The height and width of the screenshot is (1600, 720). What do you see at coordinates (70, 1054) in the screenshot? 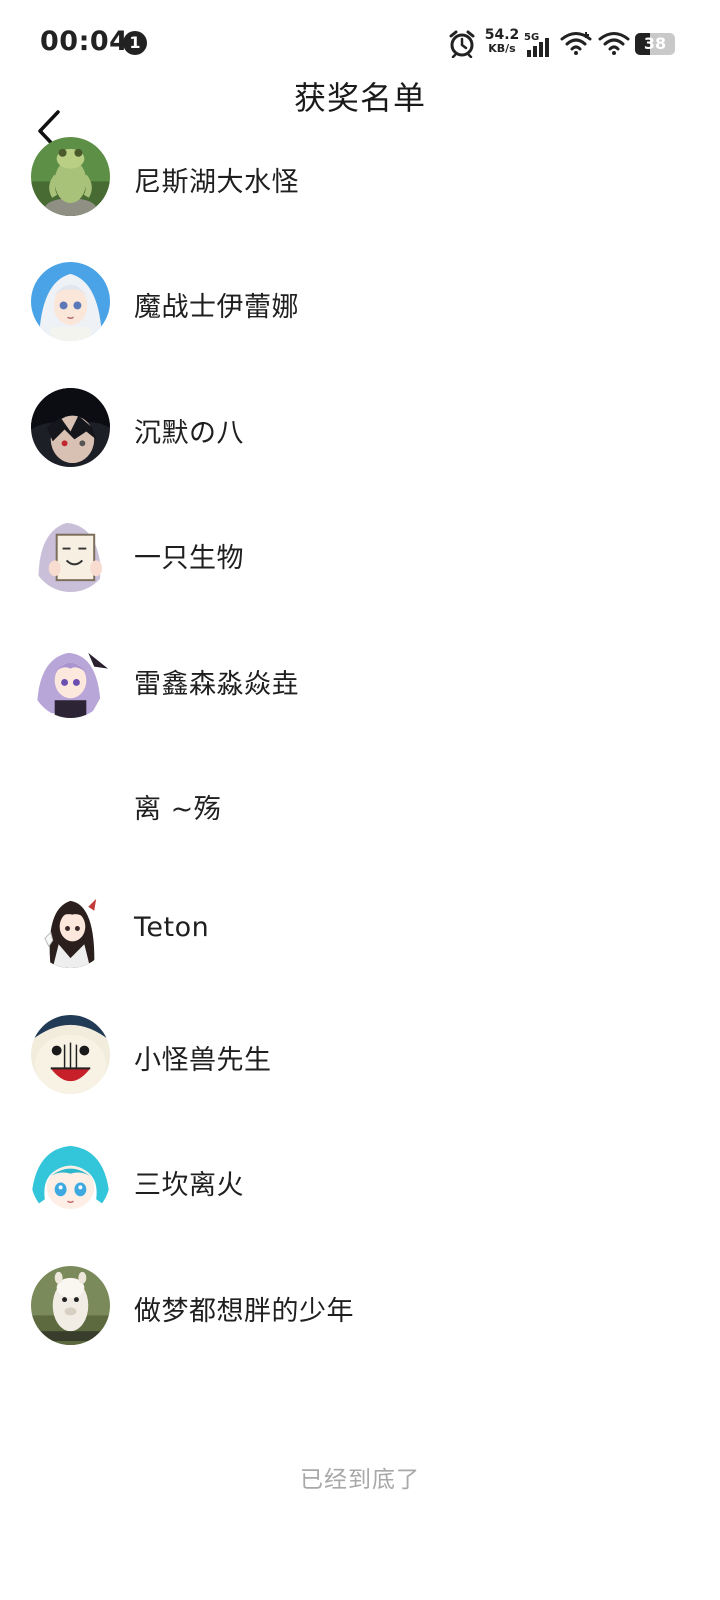
I see `meme-noodle-avatar` at bounding box center [70, 1054].